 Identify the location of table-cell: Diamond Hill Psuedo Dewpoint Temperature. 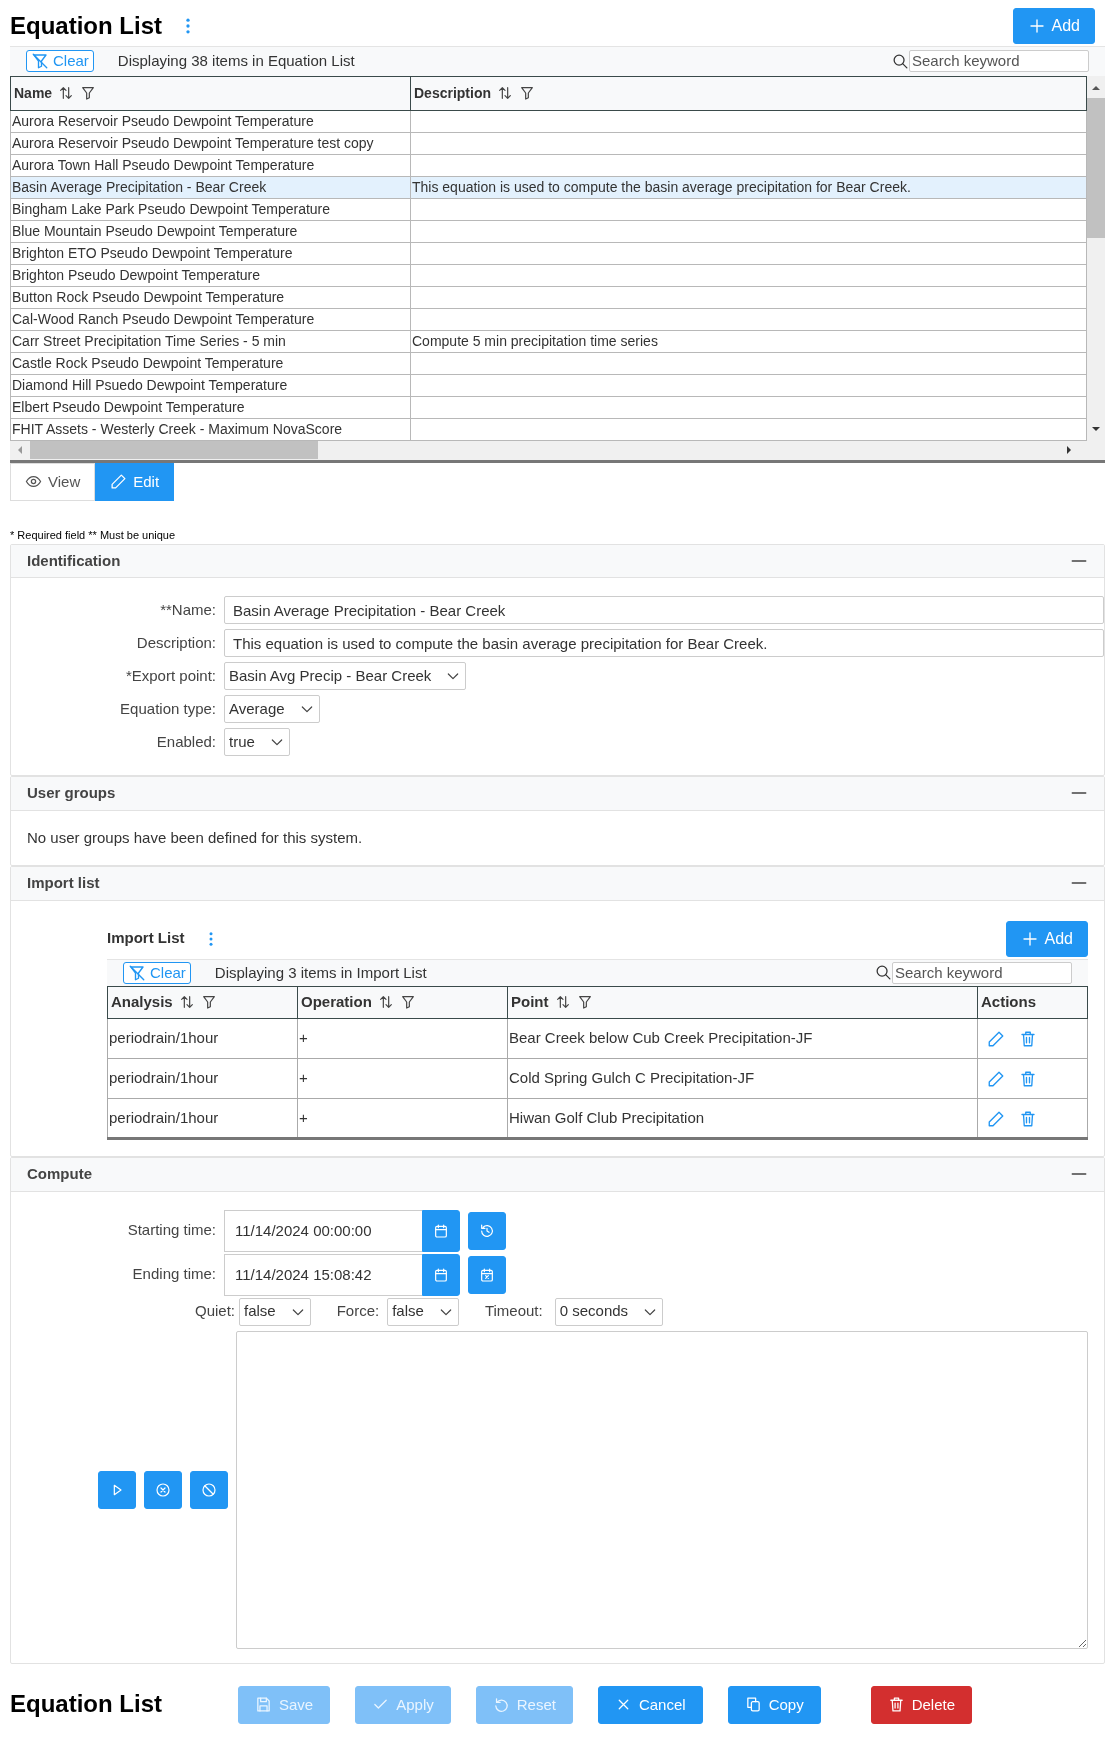
(210, 385).